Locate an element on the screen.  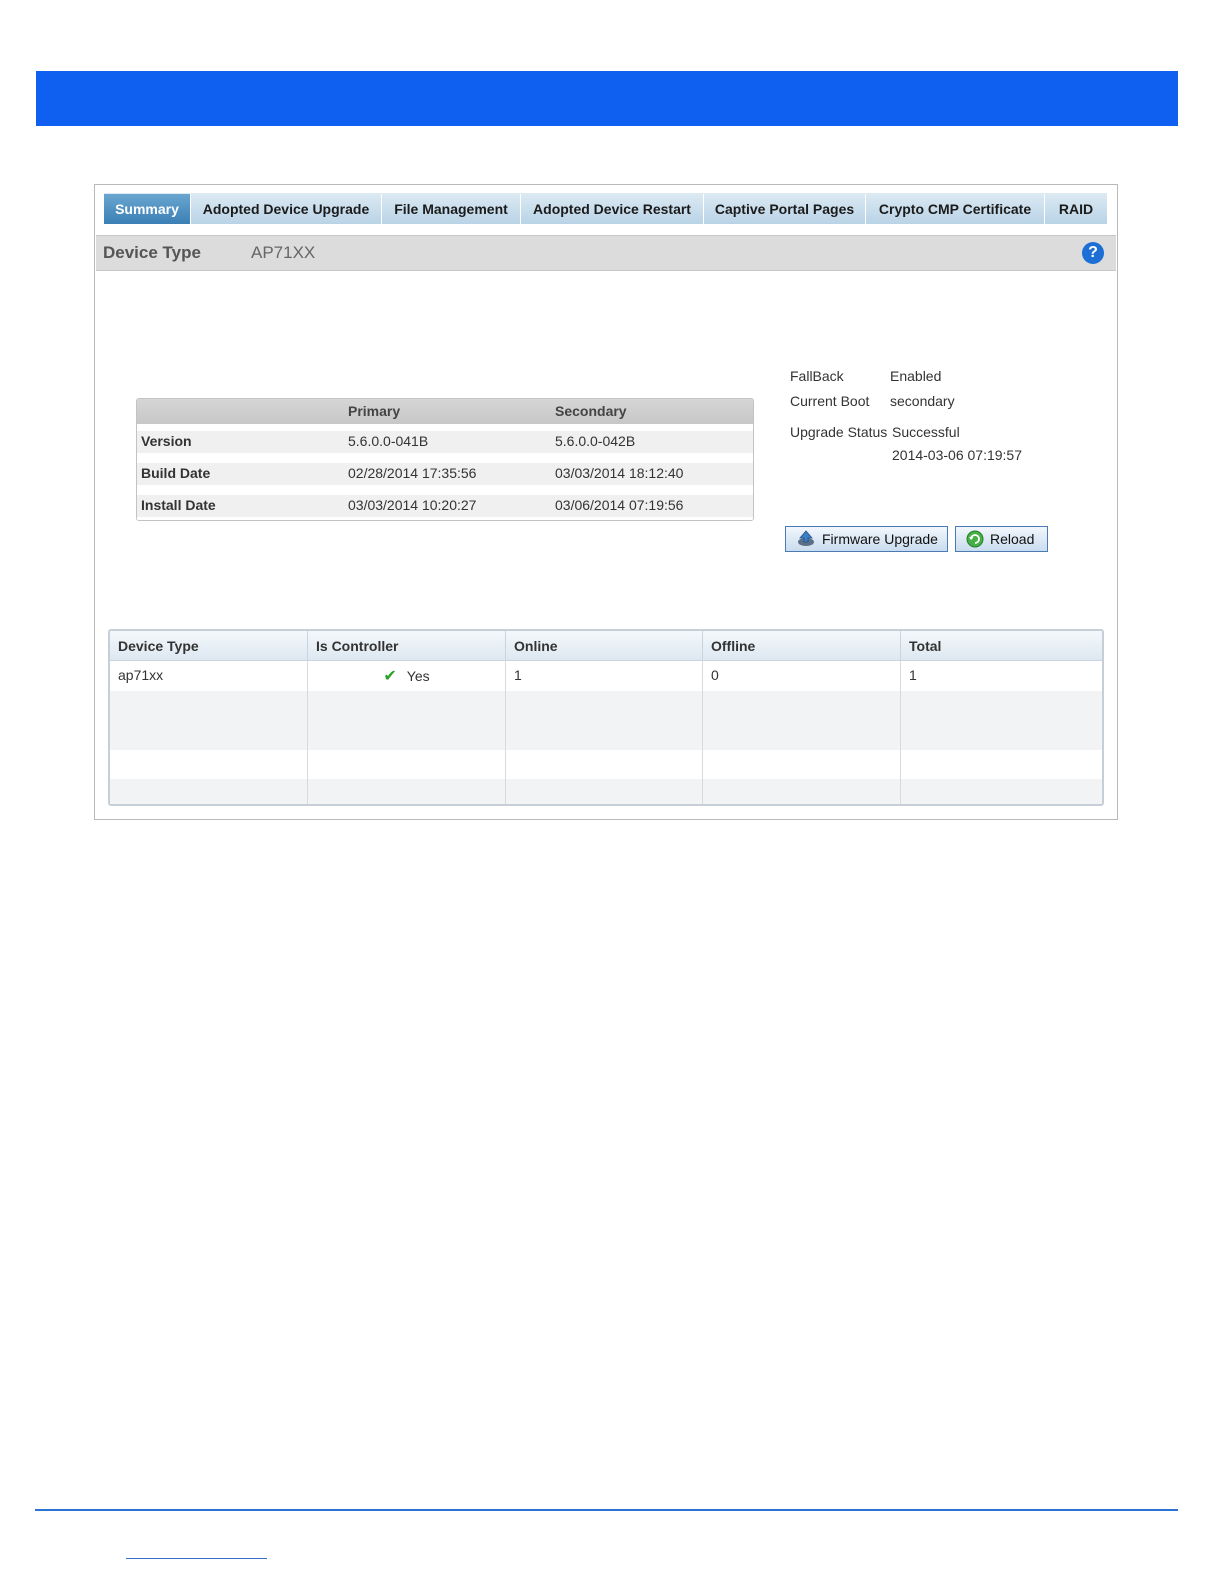
version-primary: 5.6.0.0-041B is located at coordinates (388, 441).